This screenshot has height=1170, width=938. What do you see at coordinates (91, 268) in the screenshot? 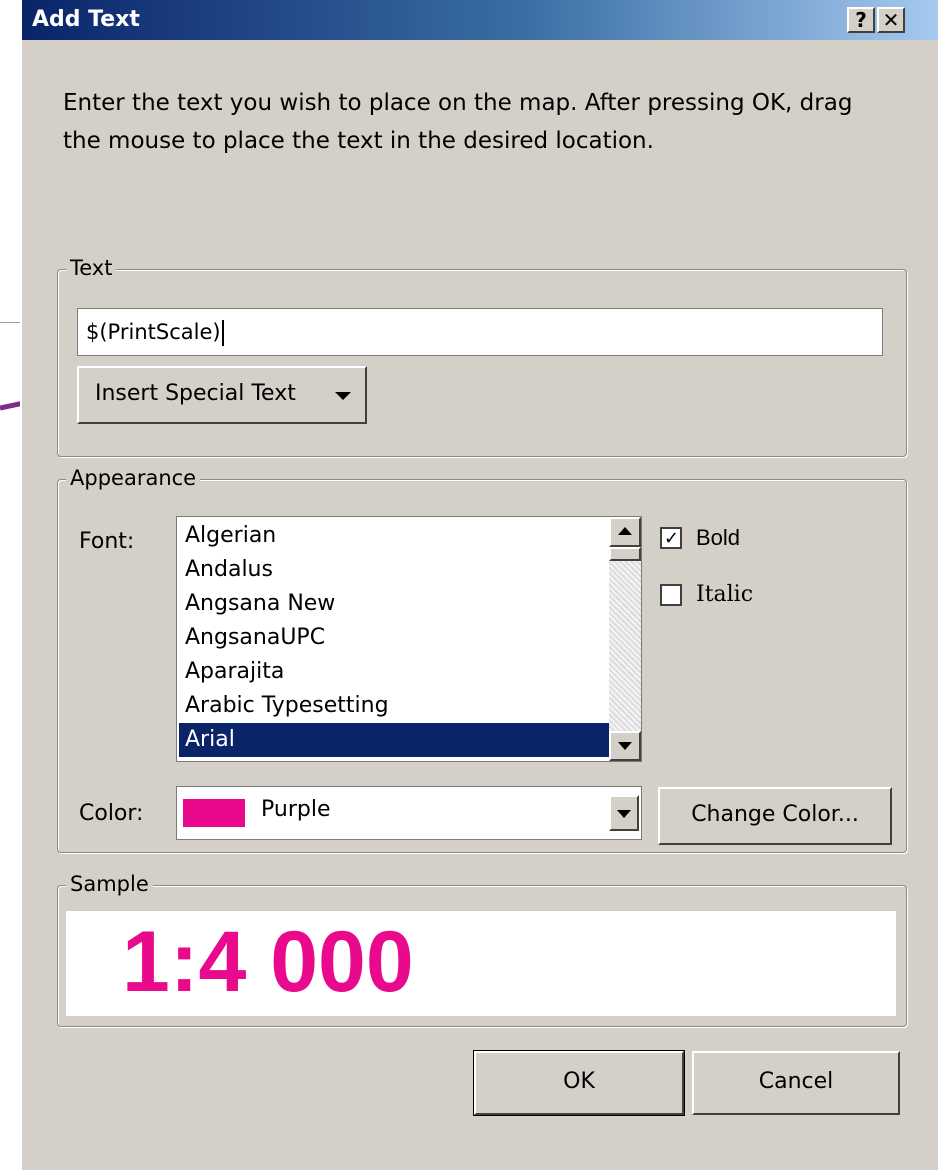
I see `text-group-label: Text` at bounding box center [91, 268].